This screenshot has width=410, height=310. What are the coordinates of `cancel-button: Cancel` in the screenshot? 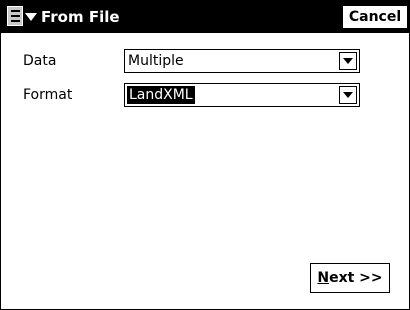 It's located at (375, 17).